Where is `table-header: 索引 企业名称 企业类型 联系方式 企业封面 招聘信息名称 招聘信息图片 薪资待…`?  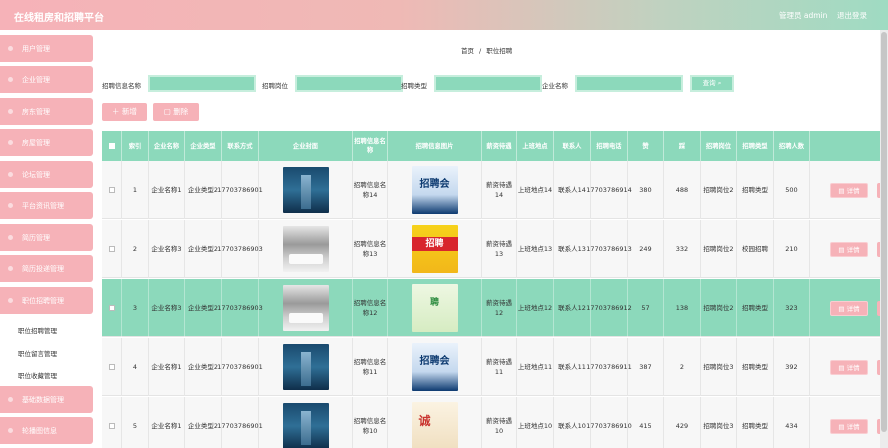 table-header: 索引 企业名称 企业类型 联系方式 企业封面 招聘信息名称 招聘信息图片 薪资待… is located at coordinates (495, 146).